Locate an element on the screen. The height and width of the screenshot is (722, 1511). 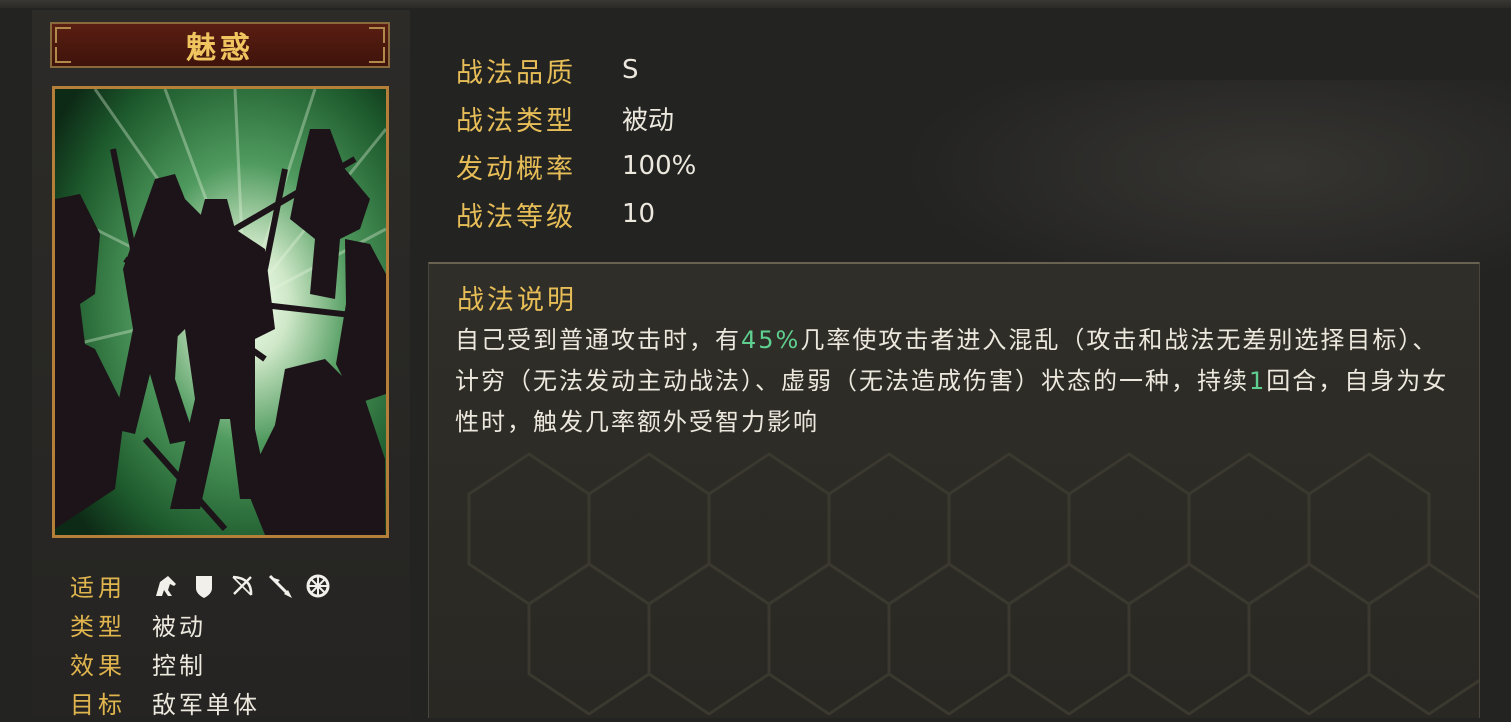
skill-illustration is located at coordinates (220, 312).